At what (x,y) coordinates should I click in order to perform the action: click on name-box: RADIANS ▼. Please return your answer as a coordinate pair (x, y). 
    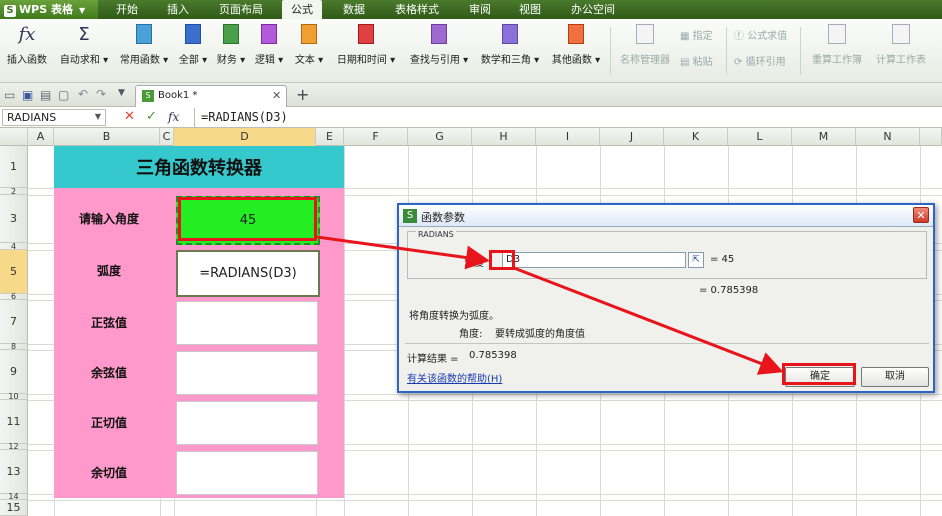
    Looking at the image, I should click on (54, 117).